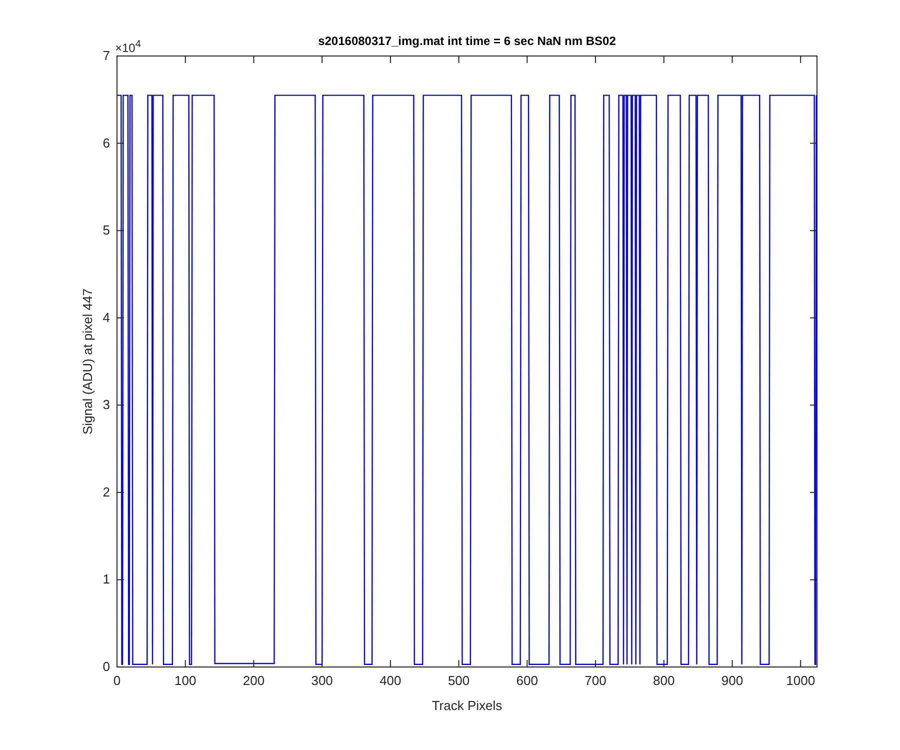 The image size is (900, 750). I want to click on y-tick-label: 5, so click(106, 230).